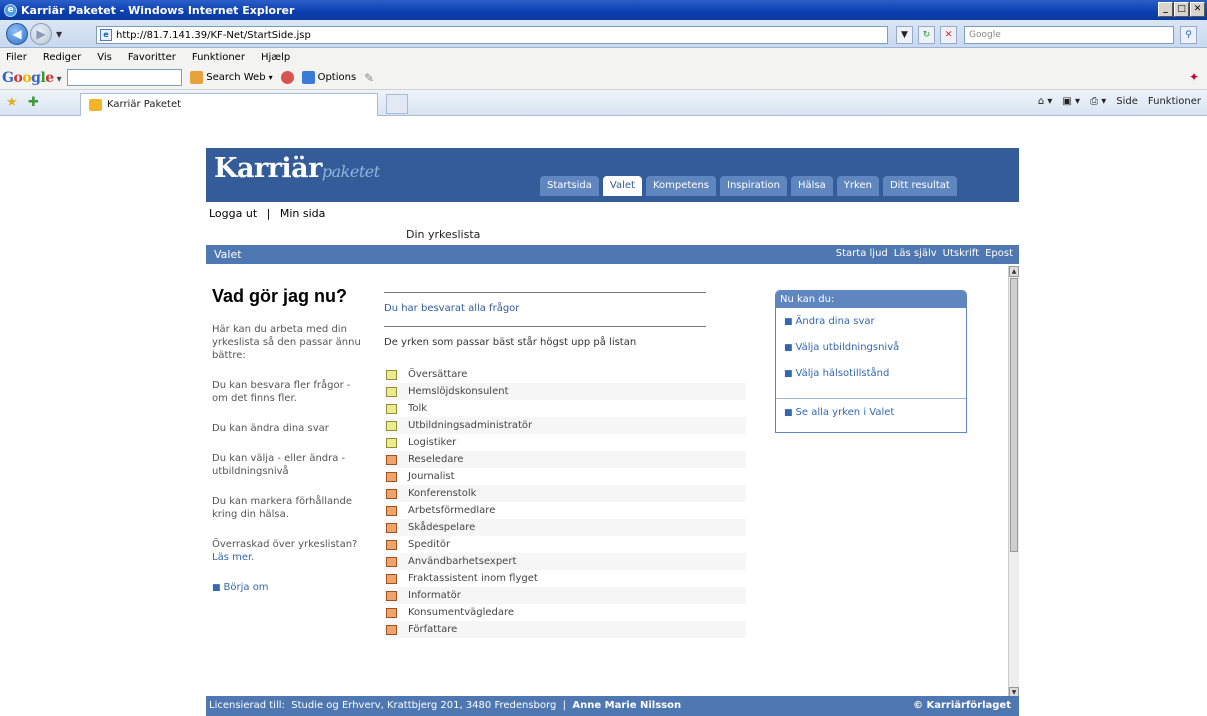 The width and height of the screenshot is (1207, 716). Describe the element at coordinates (875, 377) in the screenshot. I see `choose-health-link: ■ Välja hälsotillstånd` at that location.